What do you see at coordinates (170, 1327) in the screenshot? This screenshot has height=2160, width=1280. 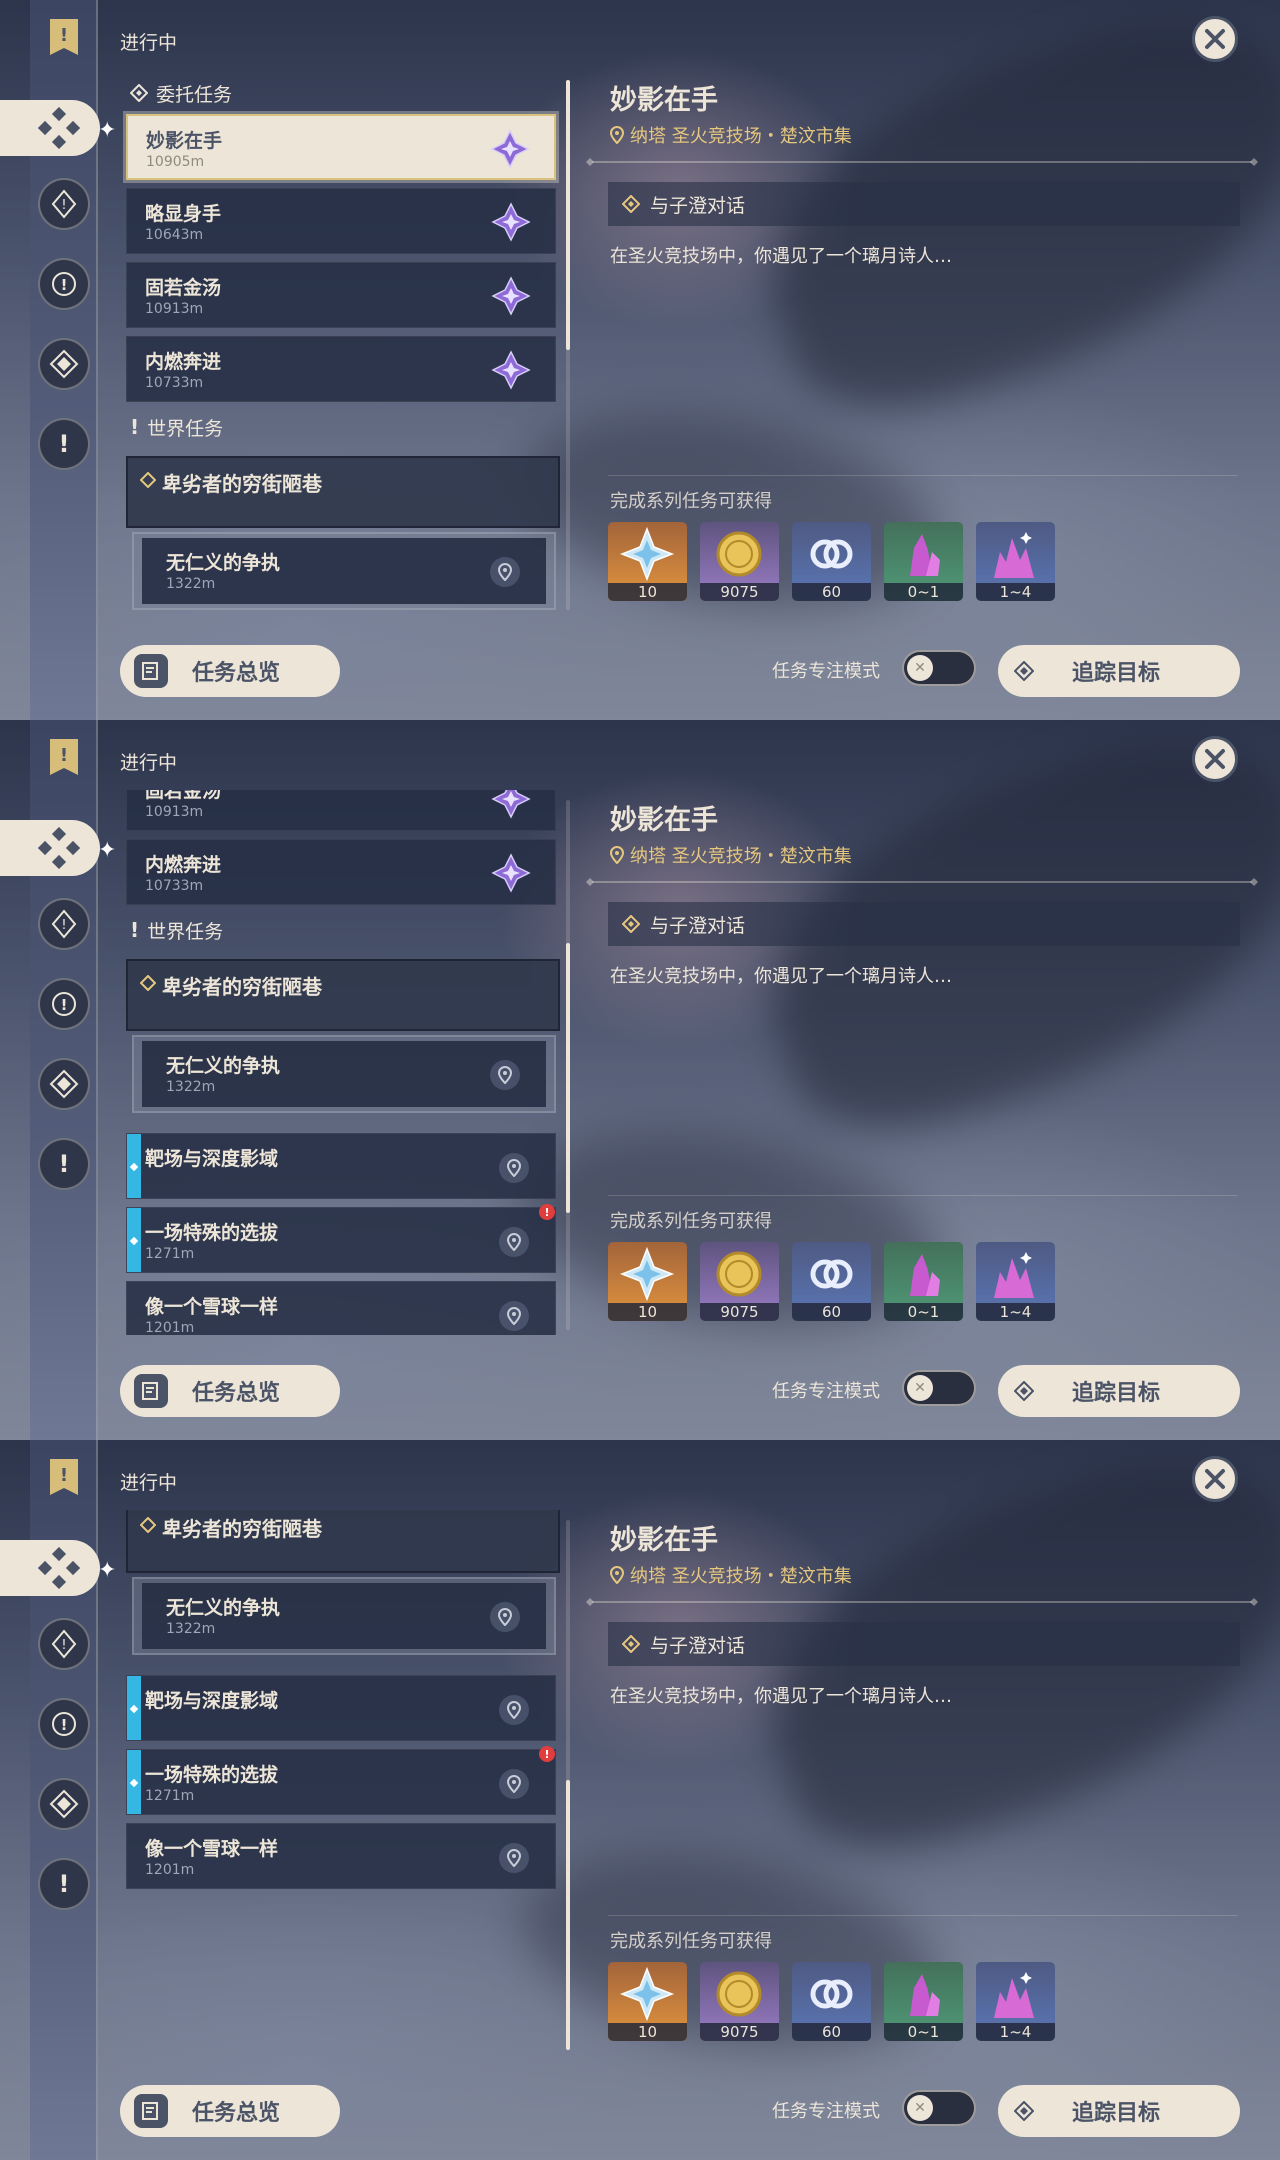 I see `quest-distance: 1201m` at bounding box center [170, 1327].